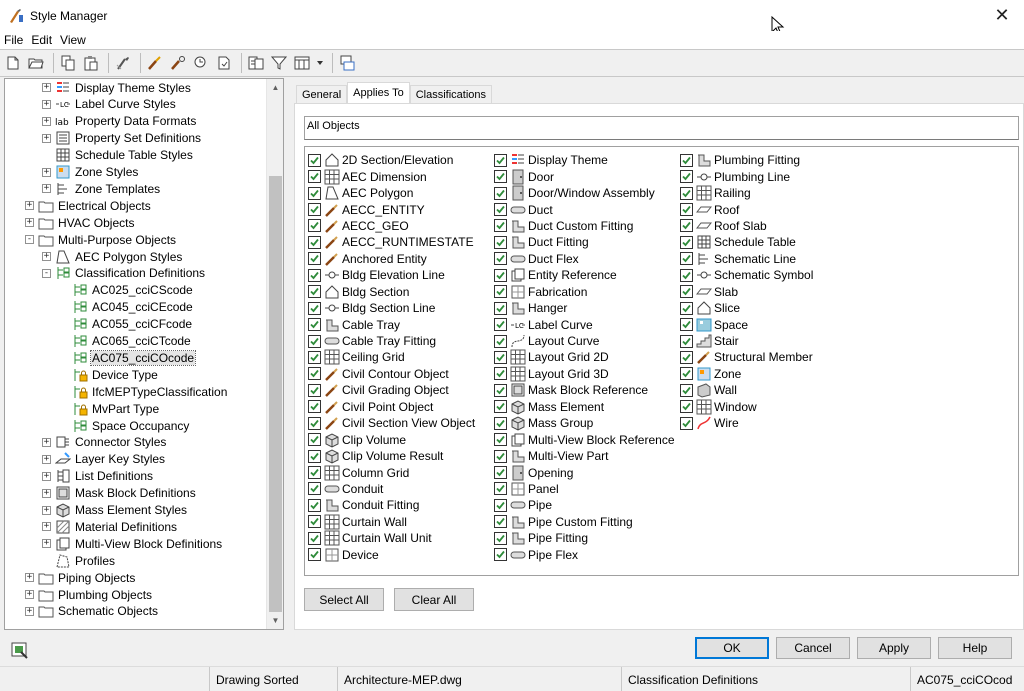  Describe the element at coordinates (314, 242) in the screenshot. I see `checkbox-aecc-runtimestate` at that location.